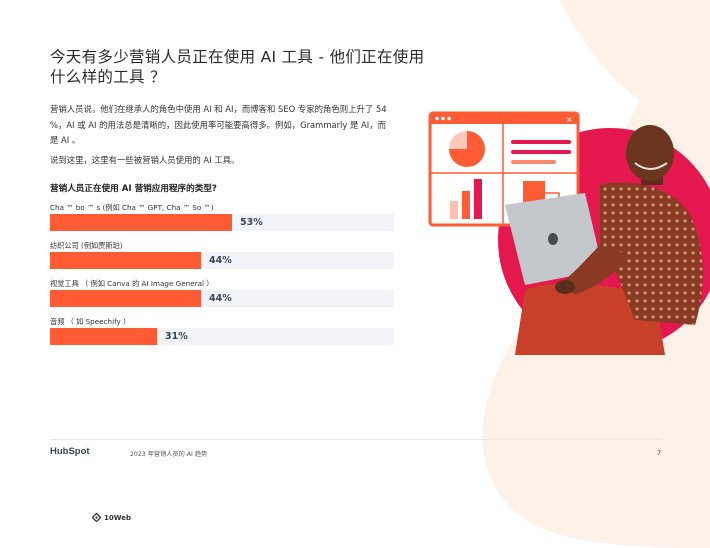 This screenshot has height=548, width=710. I want to click on 10web-brand: 10Web, so click(111, 517).